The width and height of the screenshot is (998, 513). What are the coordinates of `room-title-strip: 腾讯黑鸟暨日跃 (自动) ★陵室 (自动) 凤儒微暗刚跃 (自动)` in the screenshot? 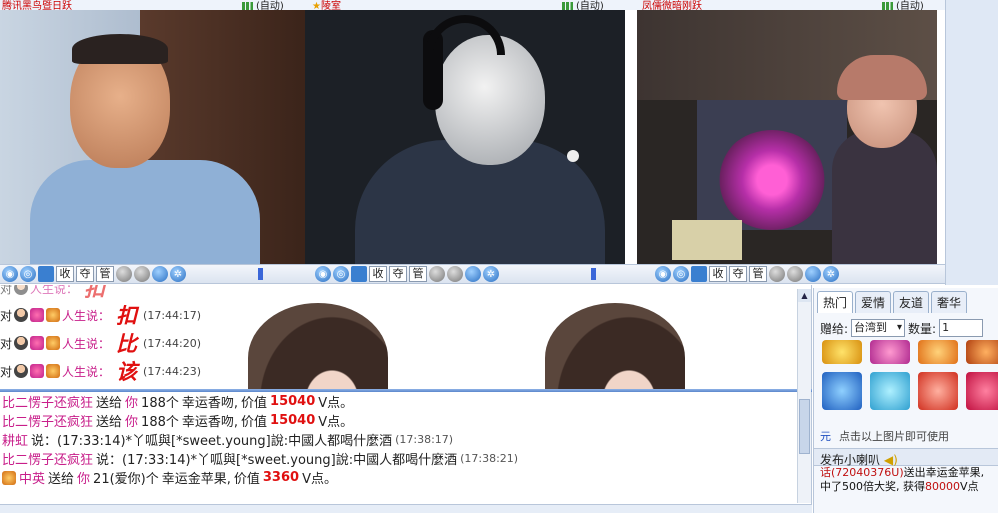 It's located at (499, 5).